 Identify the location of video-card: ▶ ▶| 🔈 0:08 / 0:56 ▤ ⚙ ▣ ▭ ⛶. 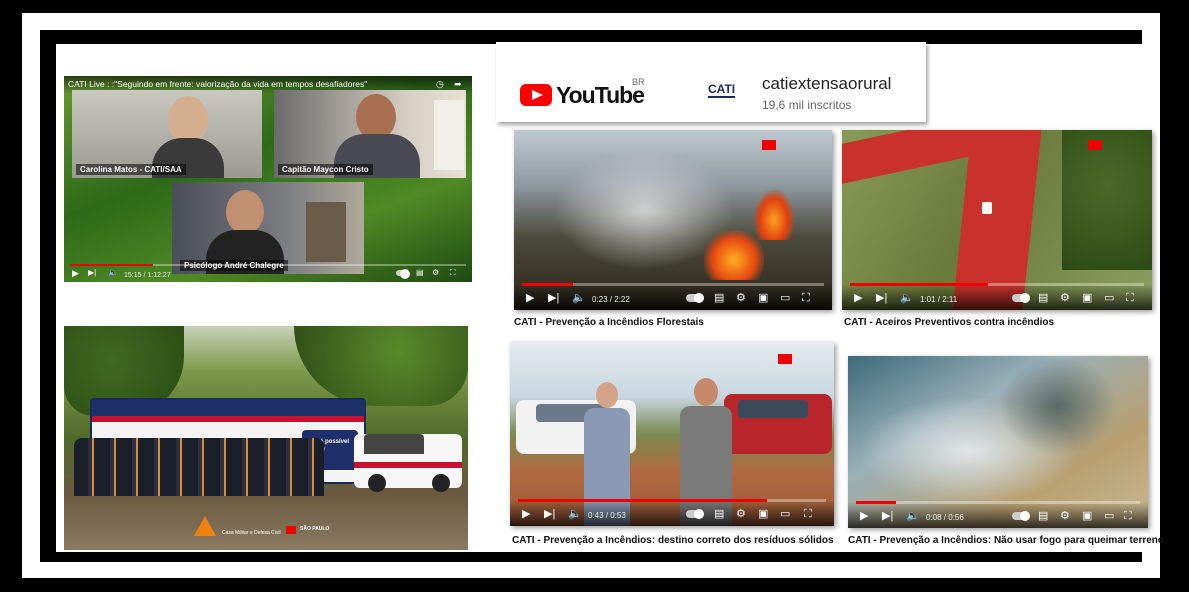
(998, 442).